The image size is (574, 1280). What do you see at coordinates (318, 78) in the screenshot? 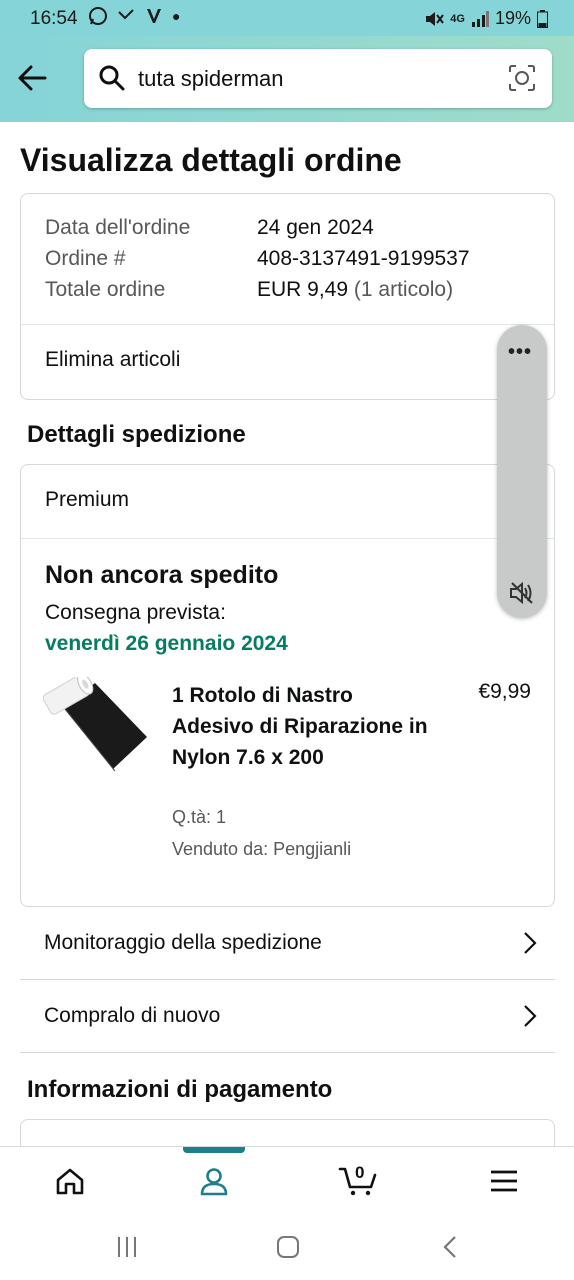
I see `search-input: tuta spiderman` at bounding box center [318, 78].